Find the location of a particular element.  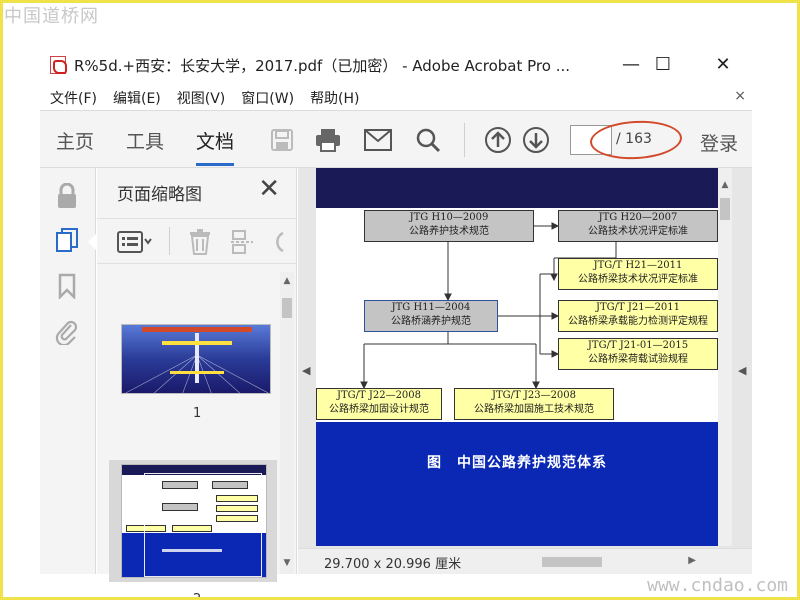

standard-box-j21: JTG/T J21—2011 公路桥梁承载能力检测评定规程 is located at coordinates (638, 316).